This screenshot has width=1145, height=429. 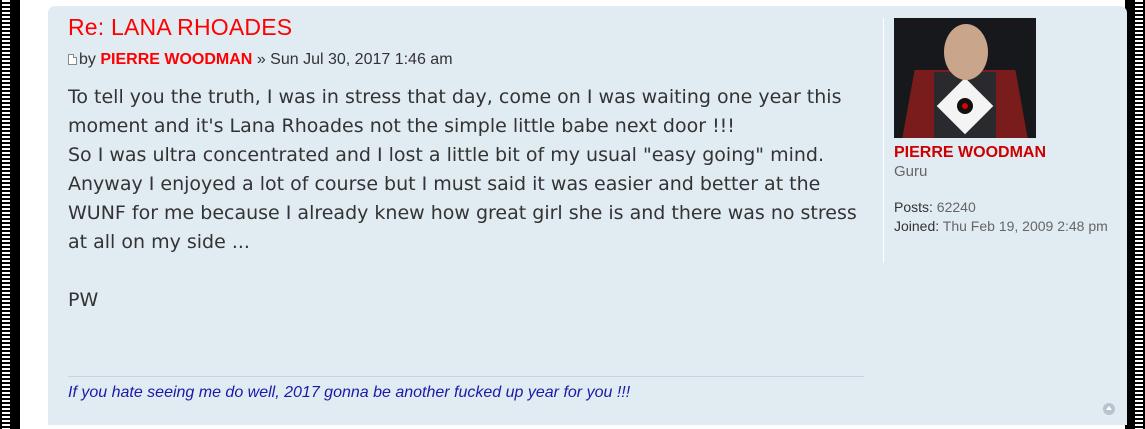 I want to click on avatar-head, so click(x=966, y=52).